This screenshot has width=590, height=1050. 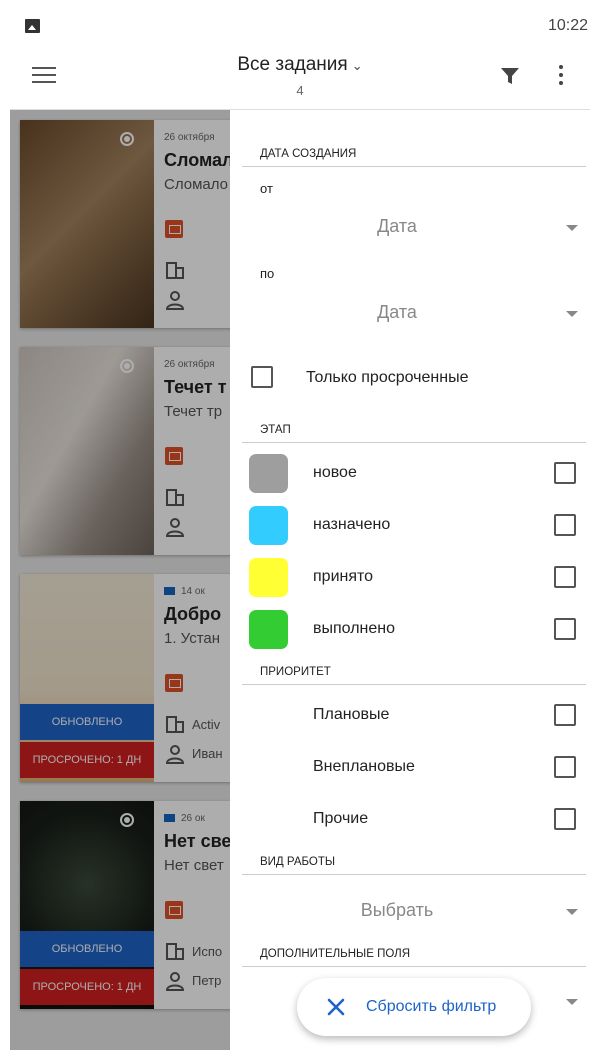 What do you see at coordinates (341, 818) in the screenshot?
I see `priority-label: Прочие` at bounding box center [341, 818].